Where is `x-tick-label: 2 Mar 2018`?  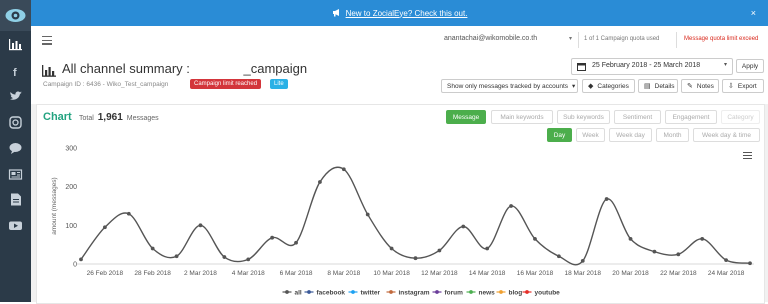 x-tick-label: 2 Mar 2018 is located at coordinates (200, 273).